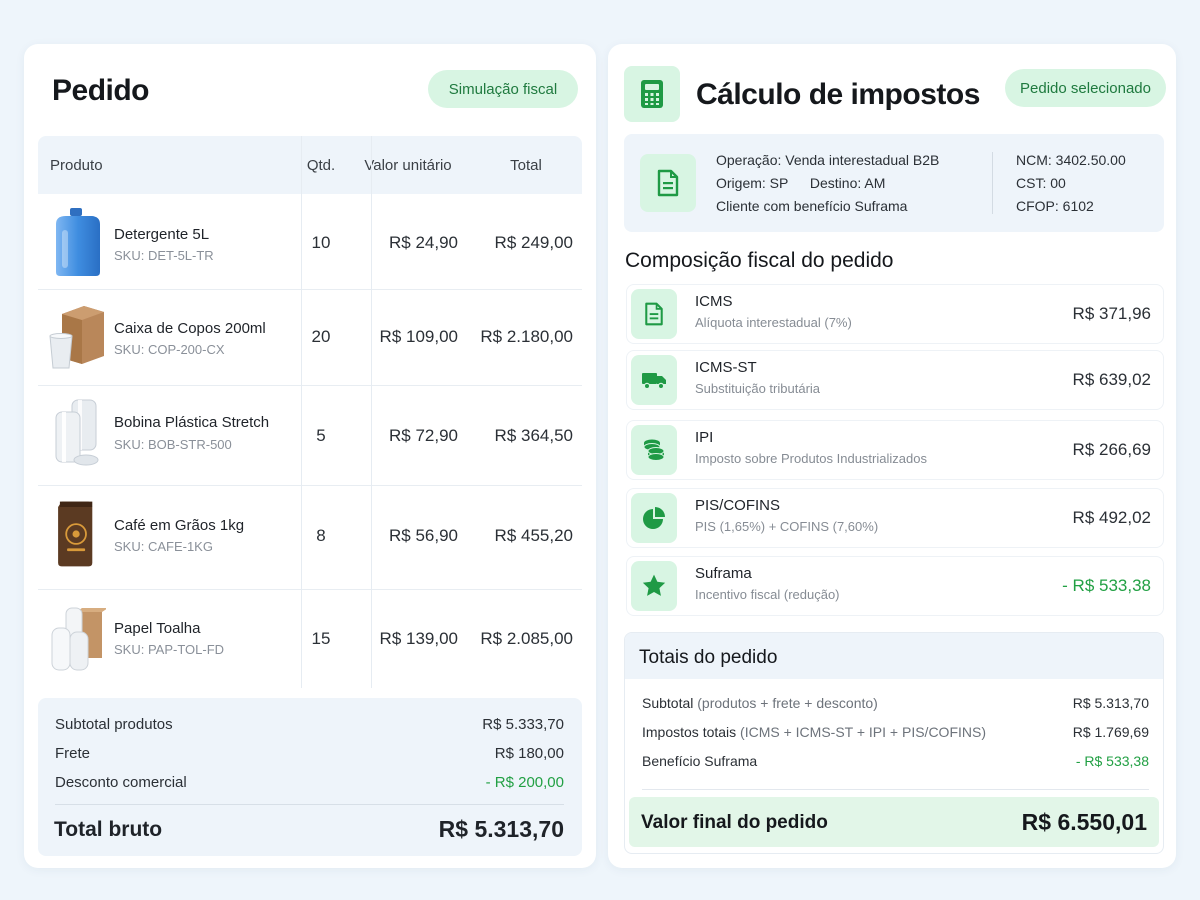  I want to click on summary-subtotal-label: Subtotal produtos, so click(114, 724).